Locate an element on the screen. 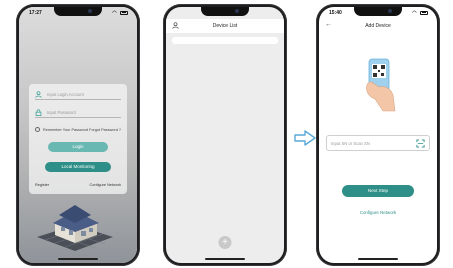 This screenshot has height=268, width=453. local-monitoring-button: Local Monitoring is located at coordinates (78, 167).